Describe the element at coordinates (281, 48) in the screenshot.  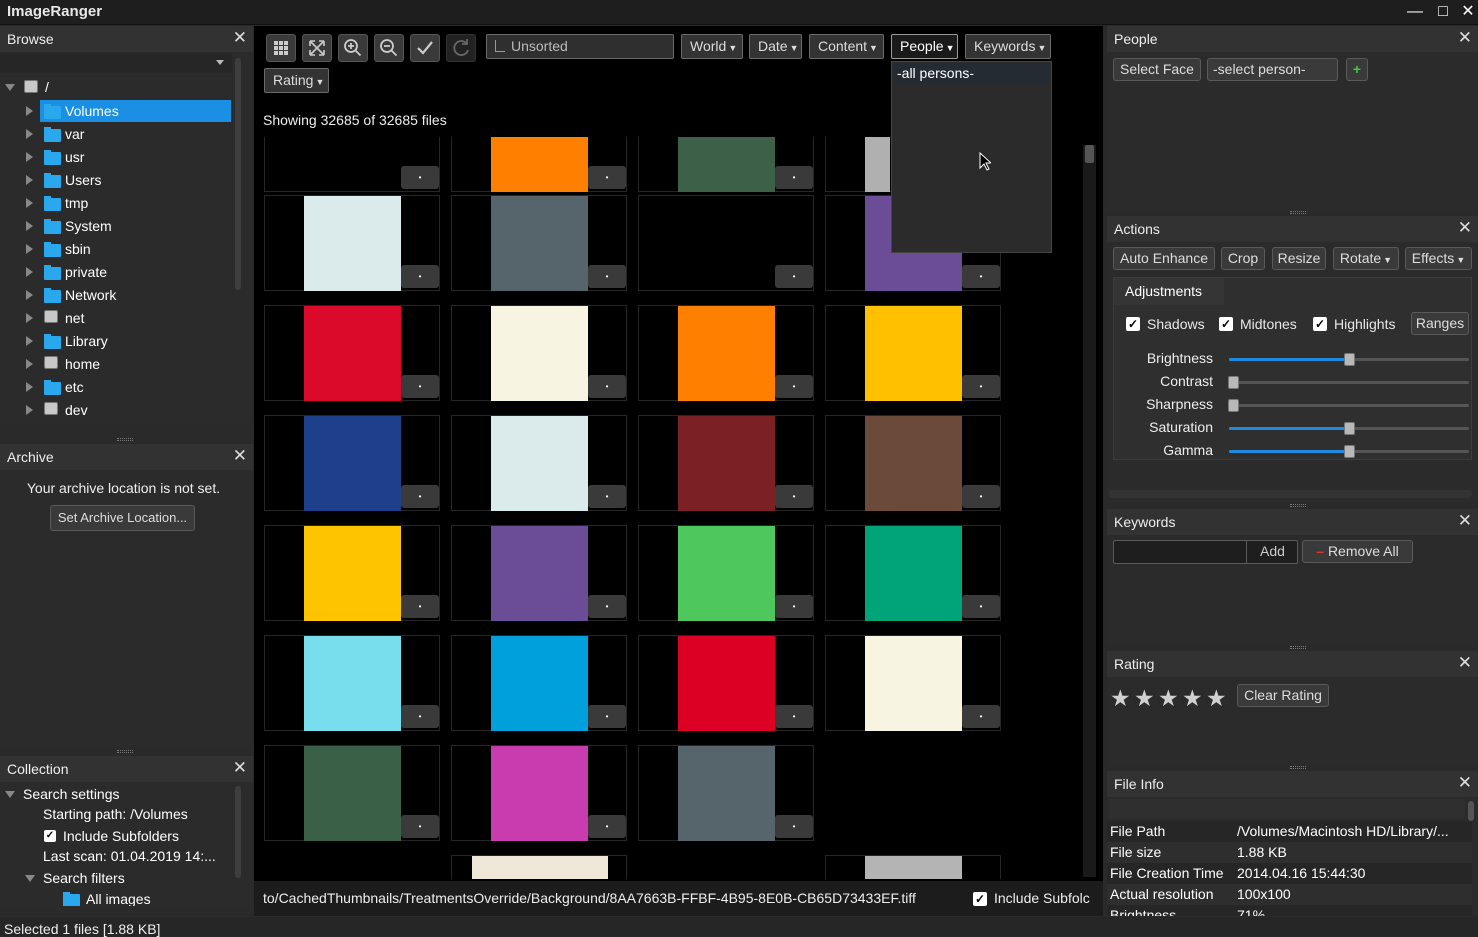
I see `grid-view-button` at that location.